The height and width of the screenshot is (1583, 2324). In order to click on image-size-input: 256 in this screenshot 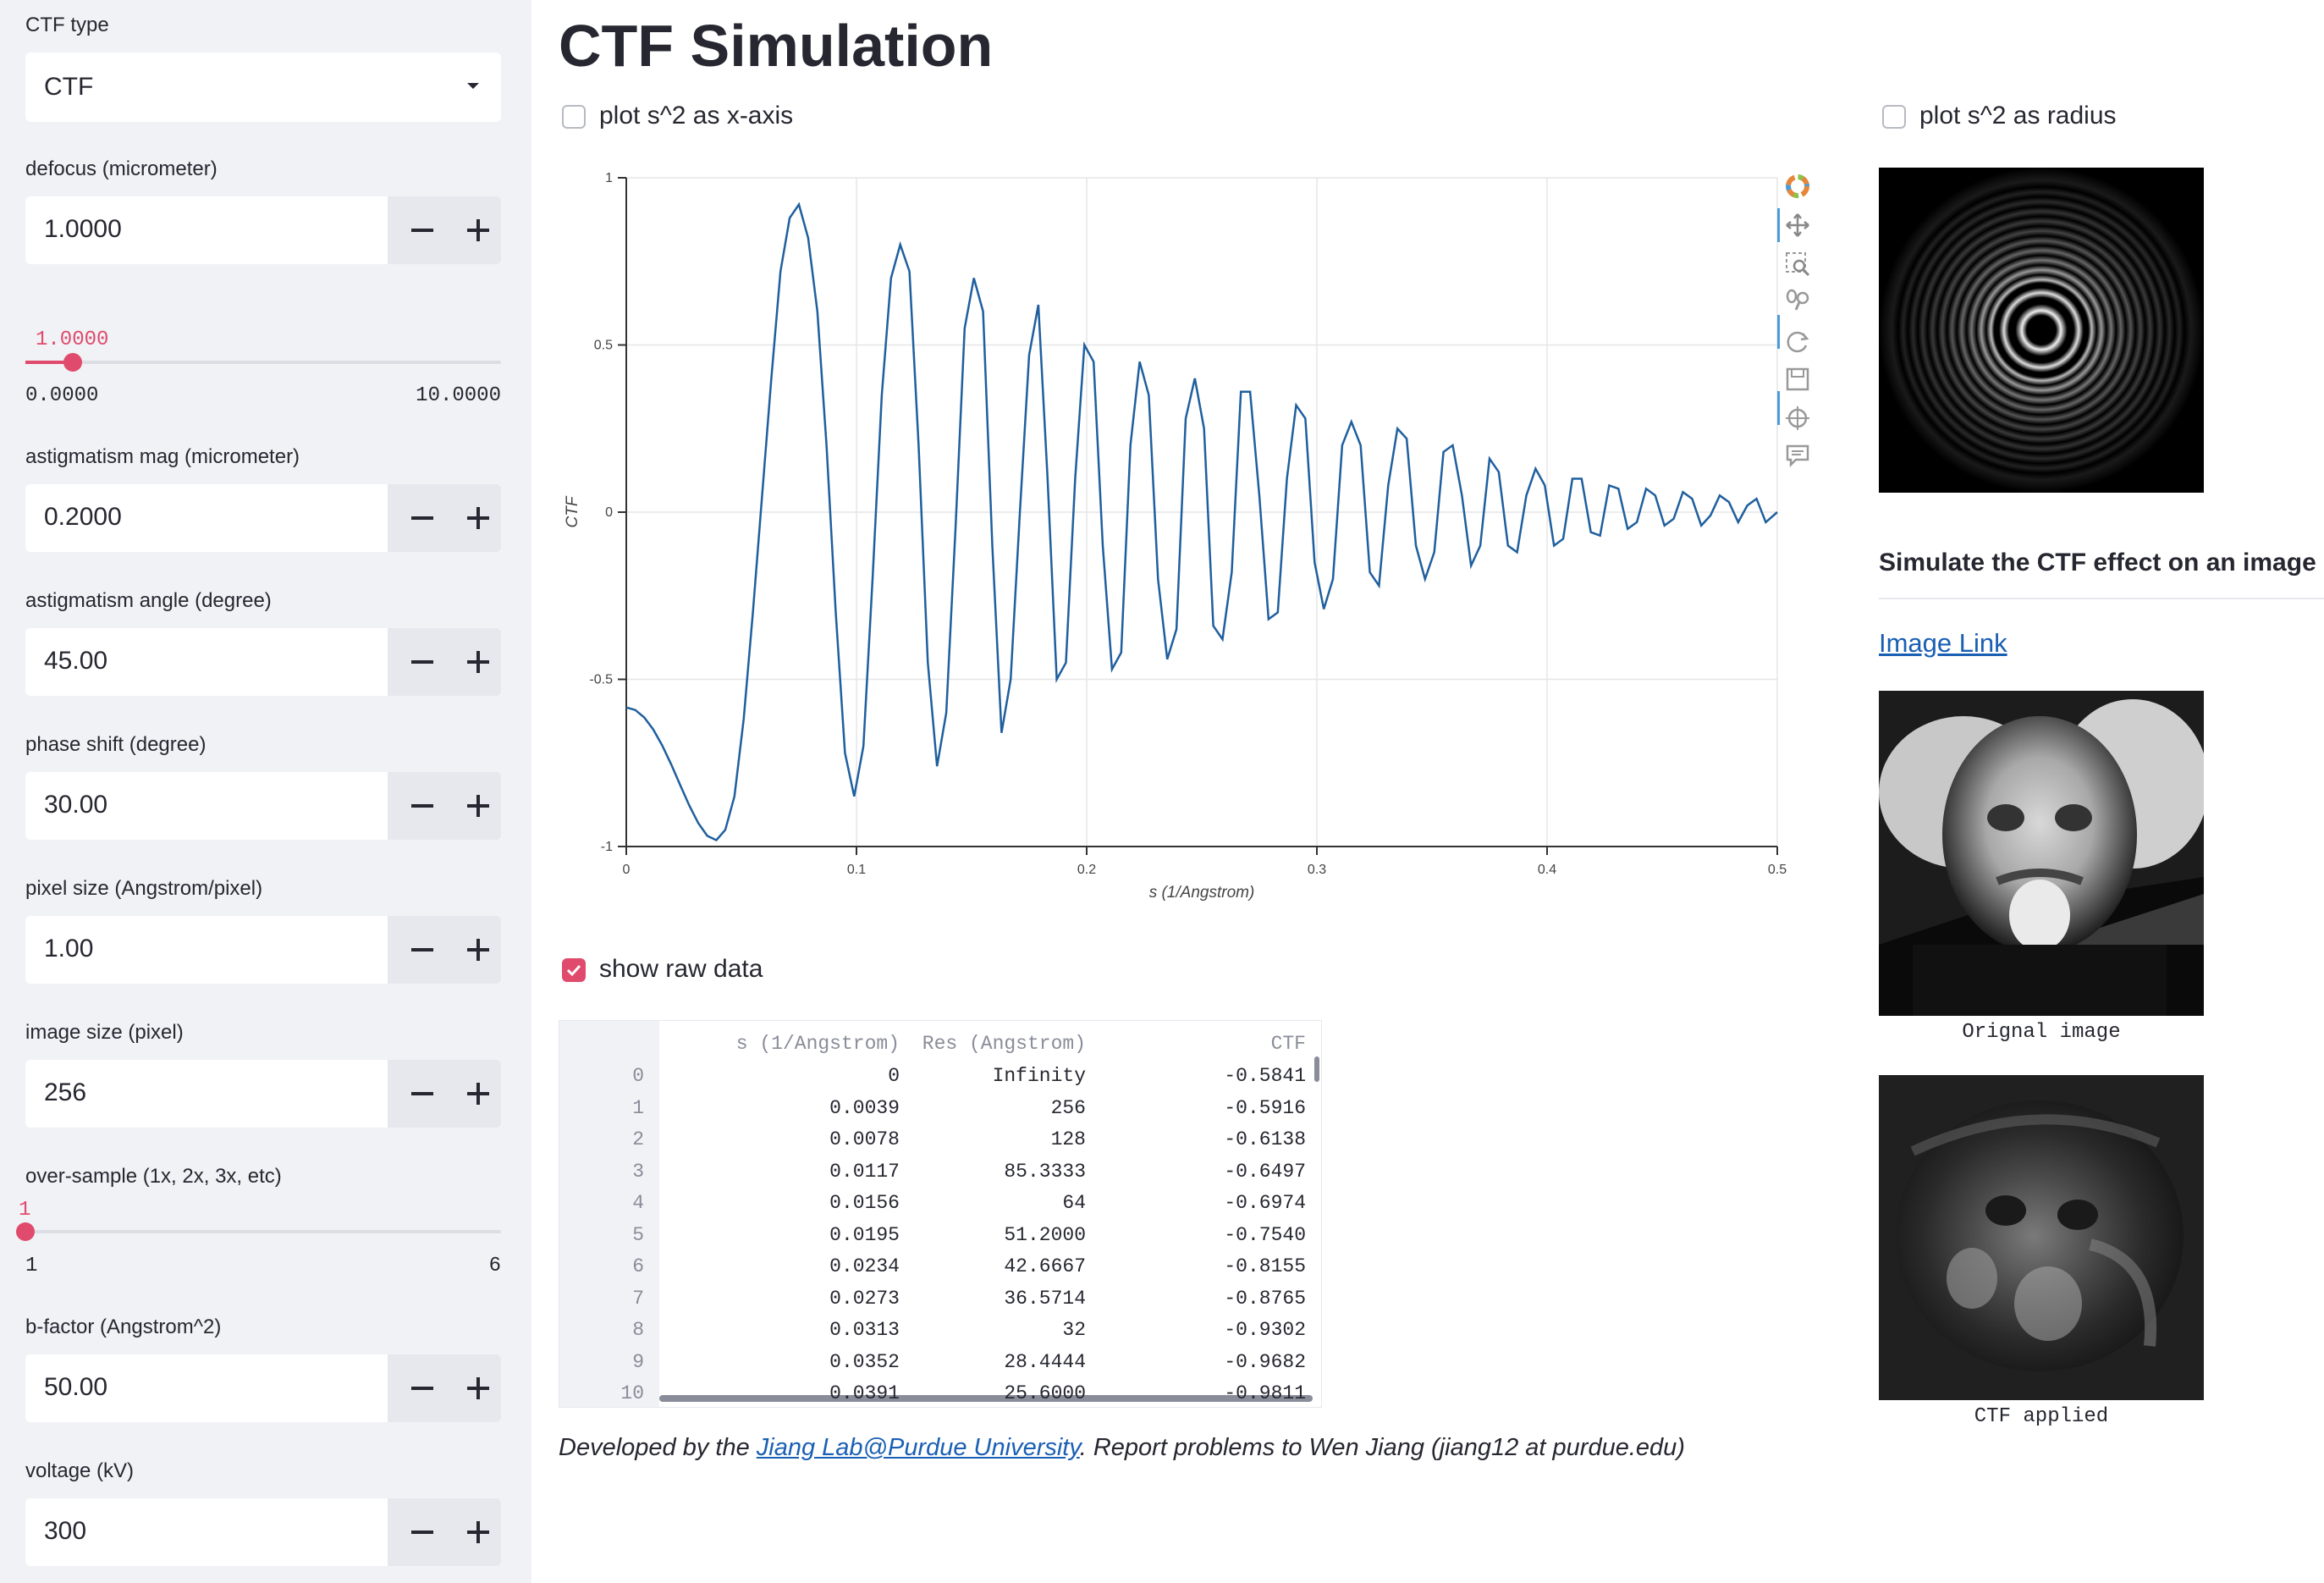, I will do `click(206, 1094)`.